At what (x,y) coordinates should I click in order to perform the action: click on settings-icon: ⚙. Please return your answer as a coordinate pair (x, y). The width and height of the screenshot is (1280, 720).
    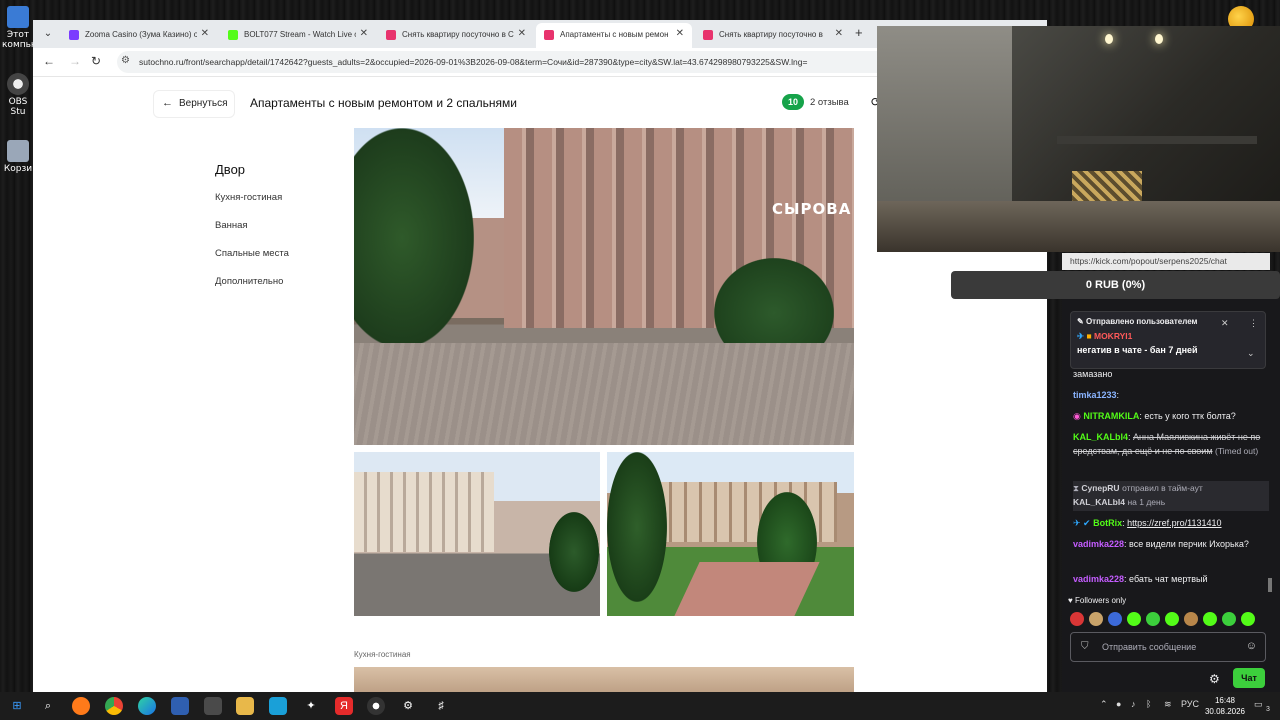
    Looking at the image, I should click on (408, 706).